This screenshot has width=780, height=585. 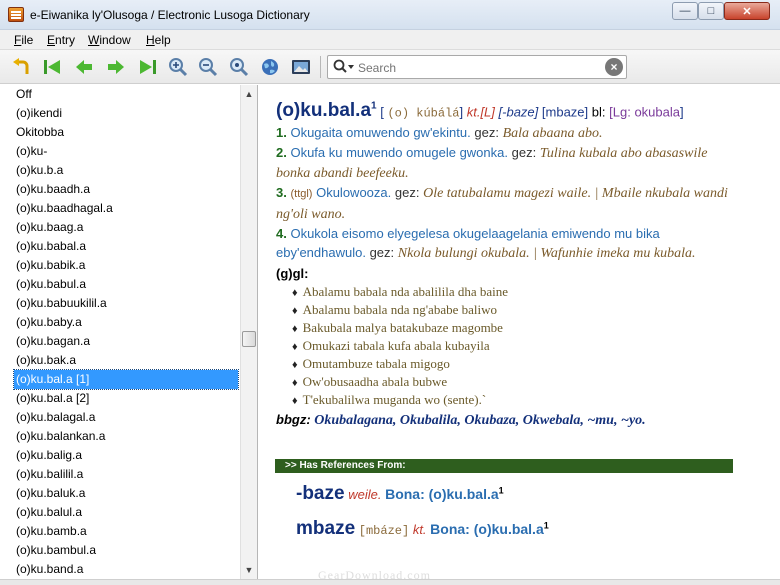 What do you see at coordinates (126, 189) in the screenshot?
I see `list-item: (o)ku.baadh.a` at bounding box center [126, 189].